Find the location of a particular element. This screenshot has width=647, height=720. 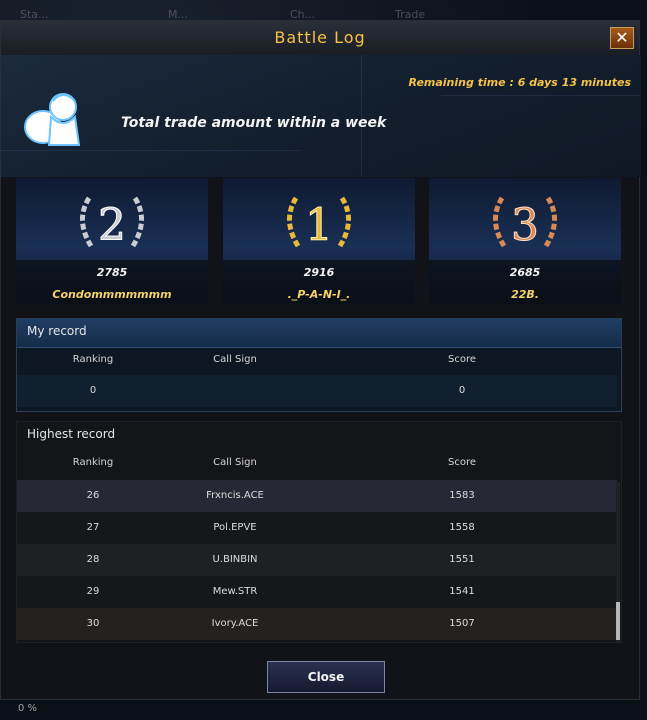

podium-rank-1: 1 2916 ._P-A-N-I_. is located at coordinates (319, 241).